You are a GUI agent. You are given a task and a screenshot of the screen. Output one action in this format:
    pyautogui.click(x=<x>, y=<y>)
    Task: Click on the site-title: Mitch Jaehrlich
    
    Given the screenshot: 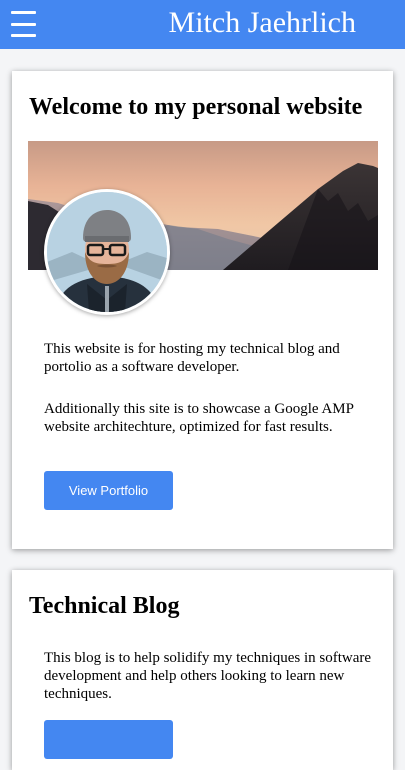 What is the action you would take?
    pyautogui.click(x=262, y=23)
    